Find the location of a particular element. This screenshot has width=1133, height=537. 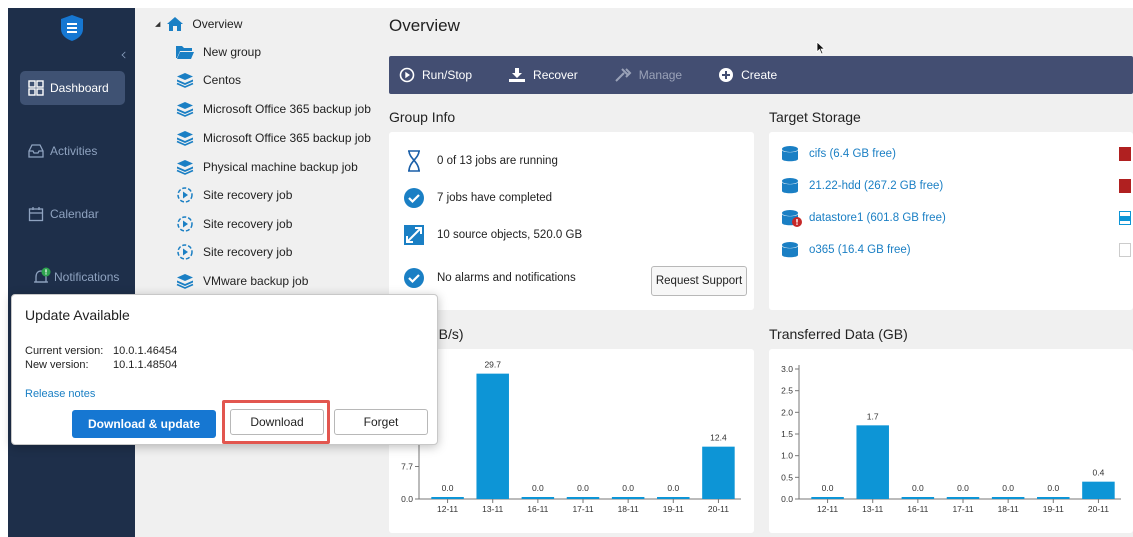

collapse-sidebar-icon is located at coordinates (125, 55).